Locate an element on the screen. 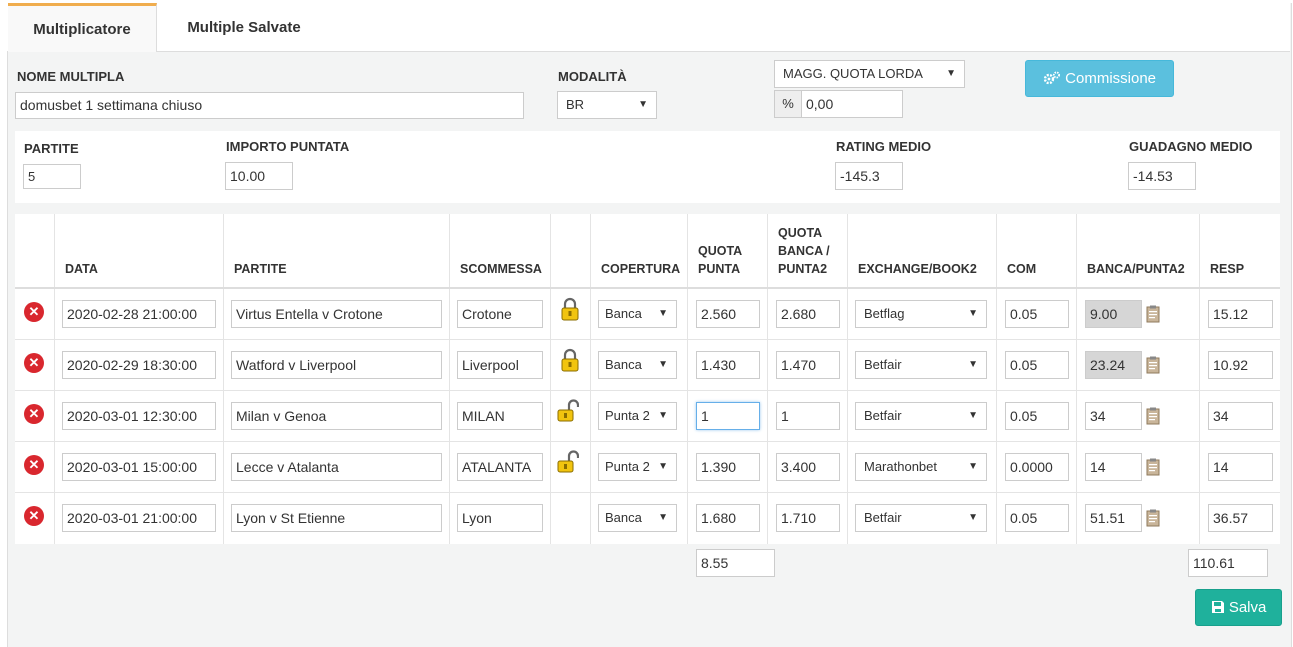  row-banca-input: 51.51 is located at coordinates (1113, 518).